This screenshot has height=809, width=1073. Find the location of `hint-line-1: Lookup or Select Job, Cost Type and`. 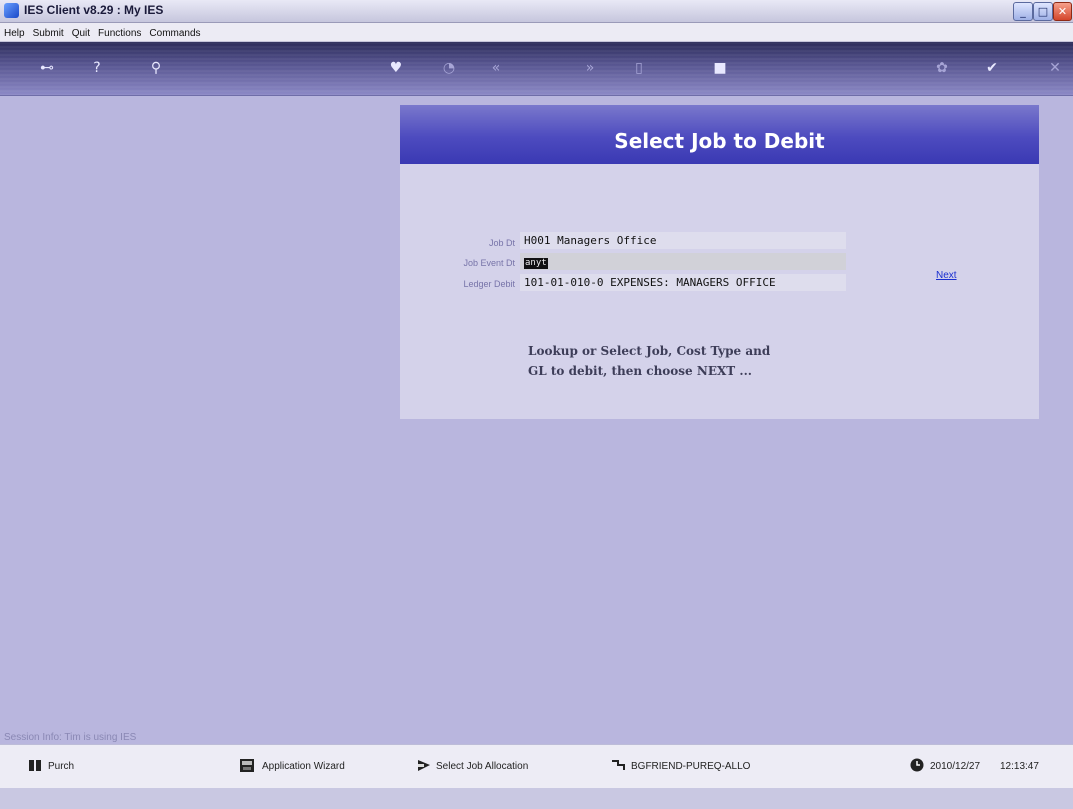

hint-line-1: Lookup or Select Job, Cost Type and is located at coordinates (649, 351).